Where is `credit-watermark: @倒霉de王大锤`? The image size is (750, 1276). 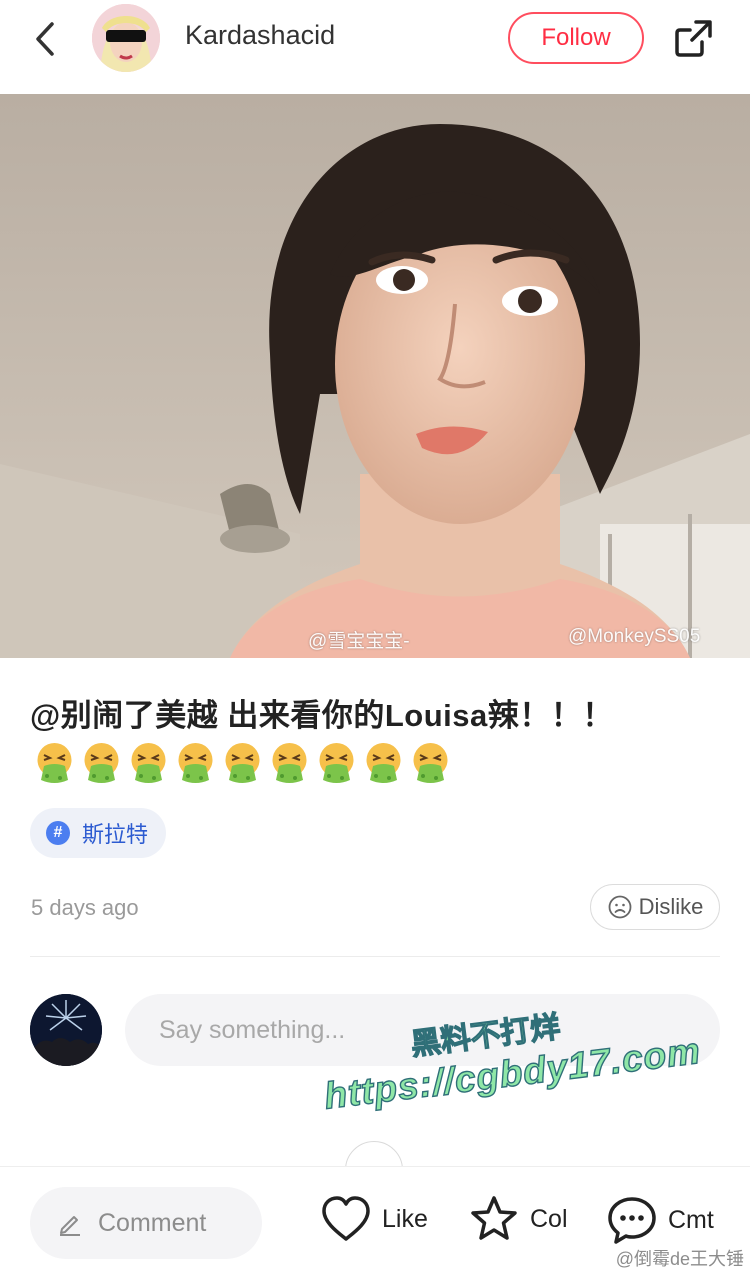
credit-watermark: @倒霉de王大锤 is located at coordinates (679, 1259).